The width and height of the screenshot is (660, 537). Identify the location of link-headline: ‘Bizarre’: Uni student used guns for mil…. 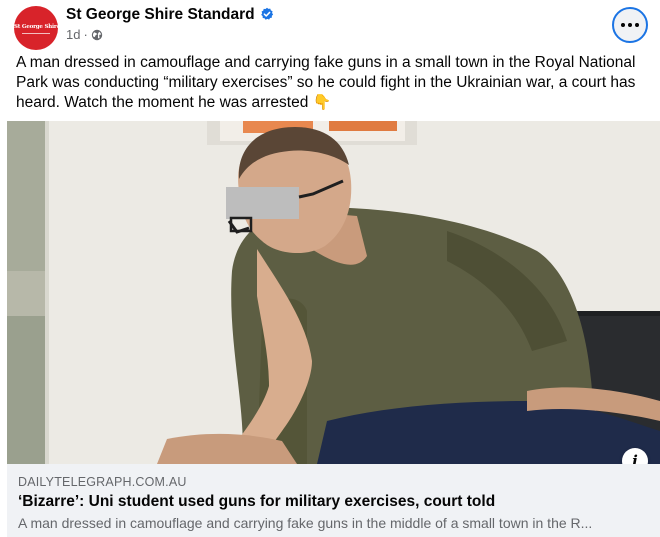
(257, 501).